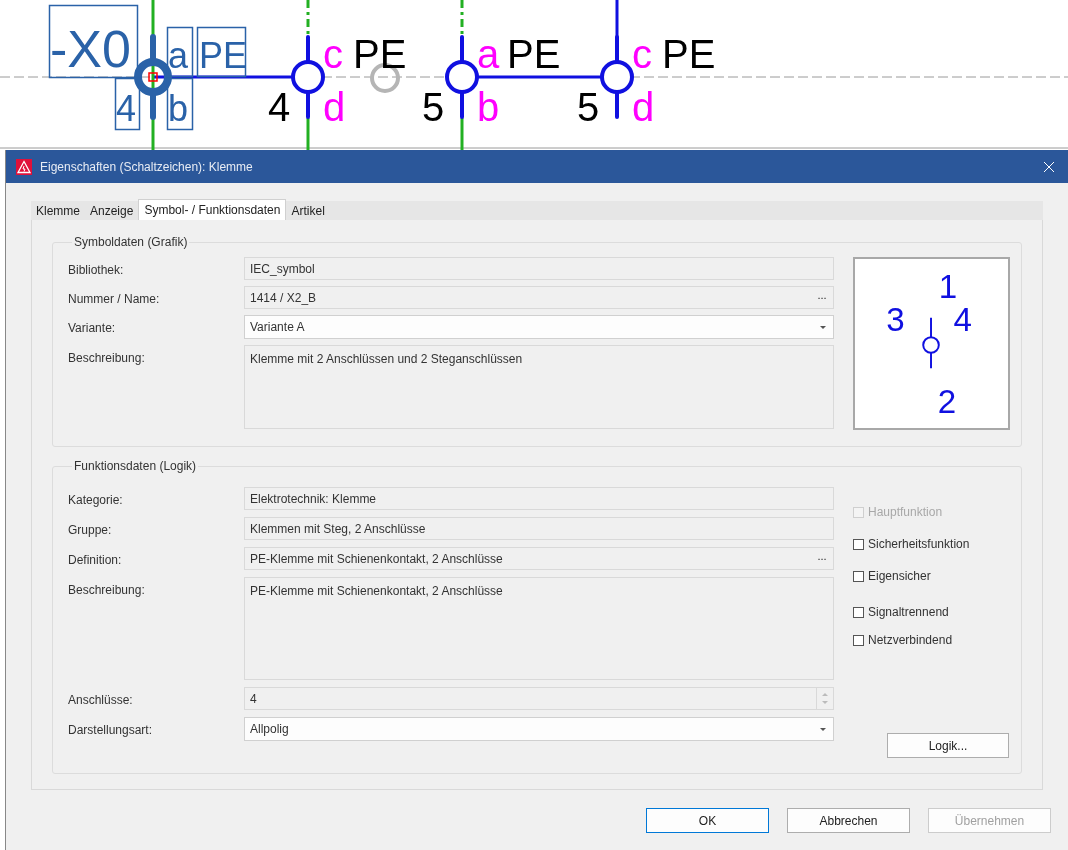 The image size is (1068, 850). Describe the element at coordinates (539, 628) in the screenshot. I see `input-field: PE-Klemme mit Schienenkontakt, 2 Anschlüsse` at that location.